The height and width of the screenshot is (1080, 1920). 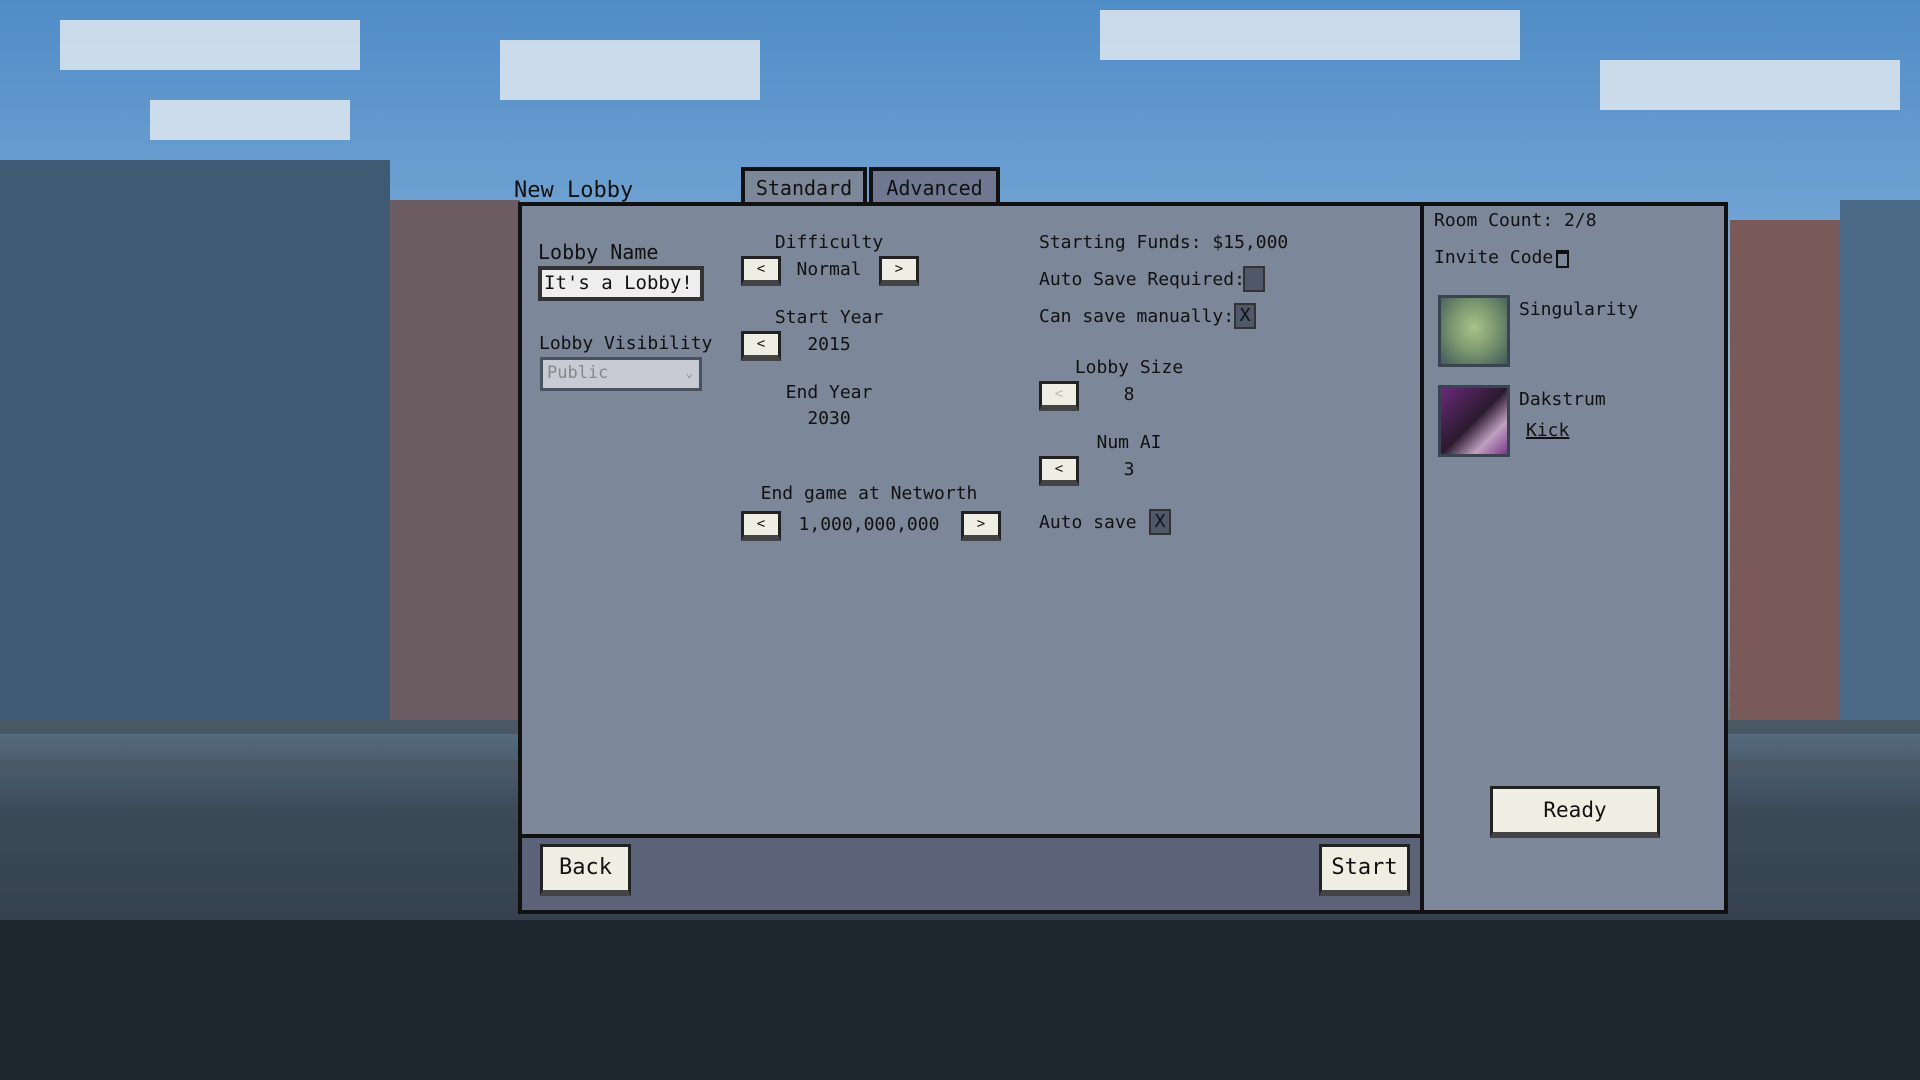 I want to click on networth-label: End game at Networth, so click(x=869, y=493).